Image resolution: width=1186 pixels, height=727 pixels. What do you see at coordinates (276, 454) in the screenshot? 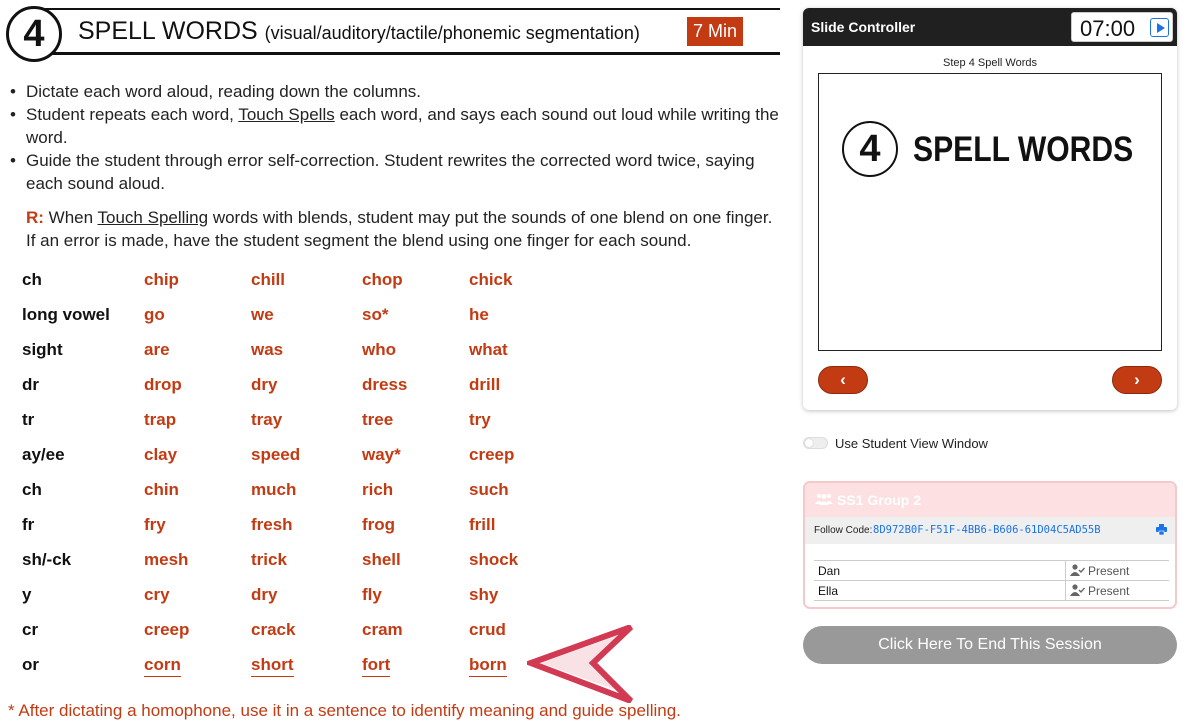
I see `word: speed` at bounding box center [276, 454].